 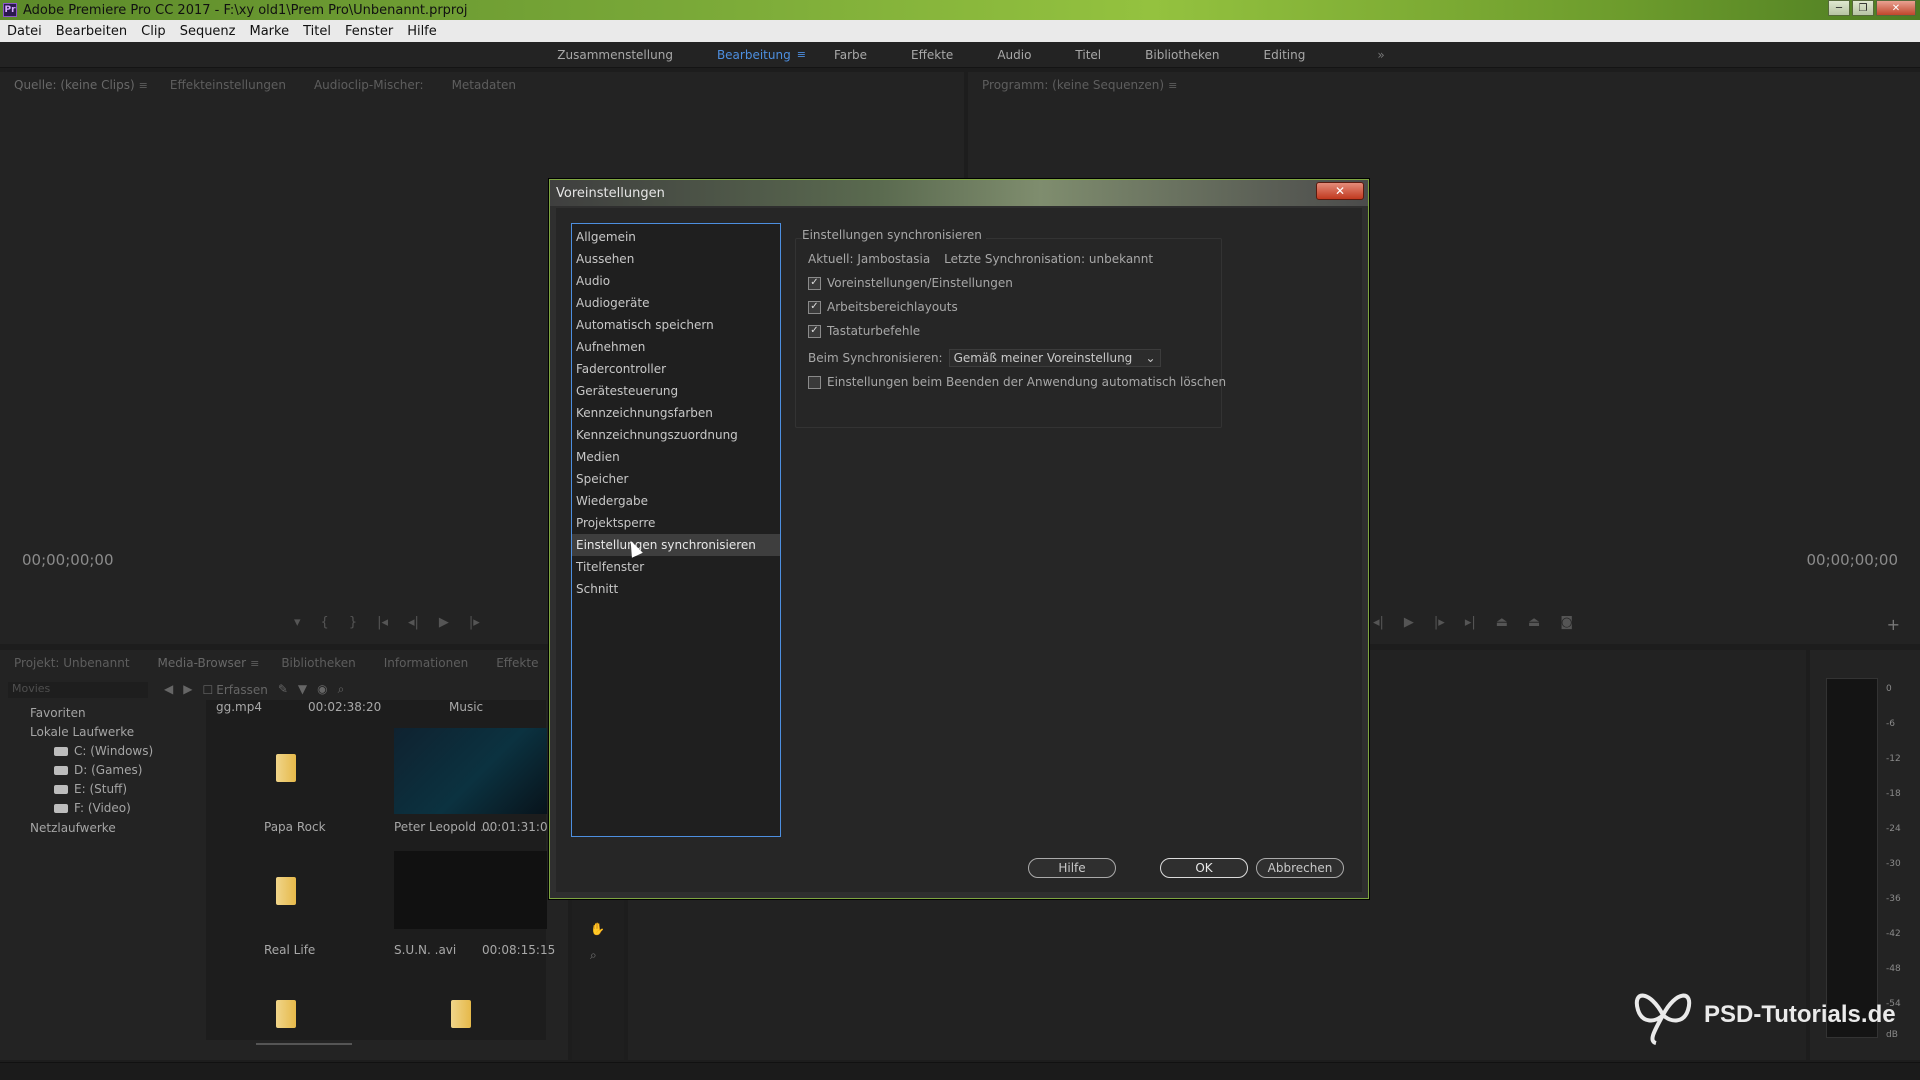 I want to click on grid-item-sun-avi: S.U.N. .avi 00:08:15:15, so click(x=470, y=903).